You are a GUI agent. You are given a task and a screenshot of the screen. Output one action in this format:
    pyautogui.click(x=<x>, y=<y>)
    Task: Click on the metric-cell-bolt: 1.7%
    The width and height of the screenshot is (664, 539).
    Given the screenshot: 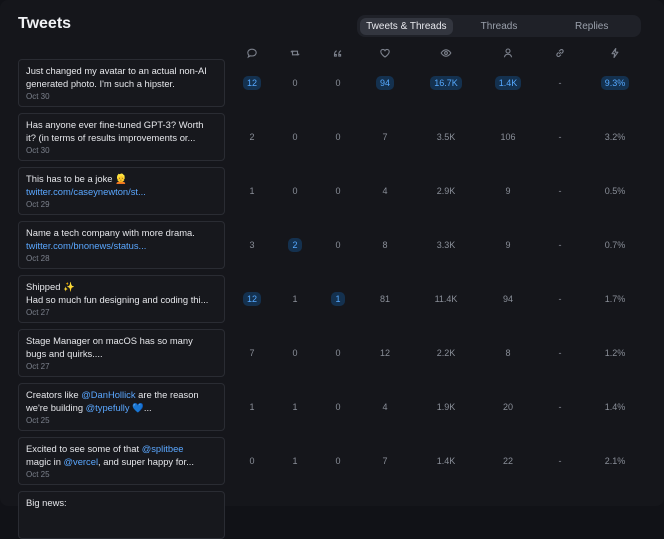 What is the action you would take?
    pyautogui.click(x=615, y=299)
    